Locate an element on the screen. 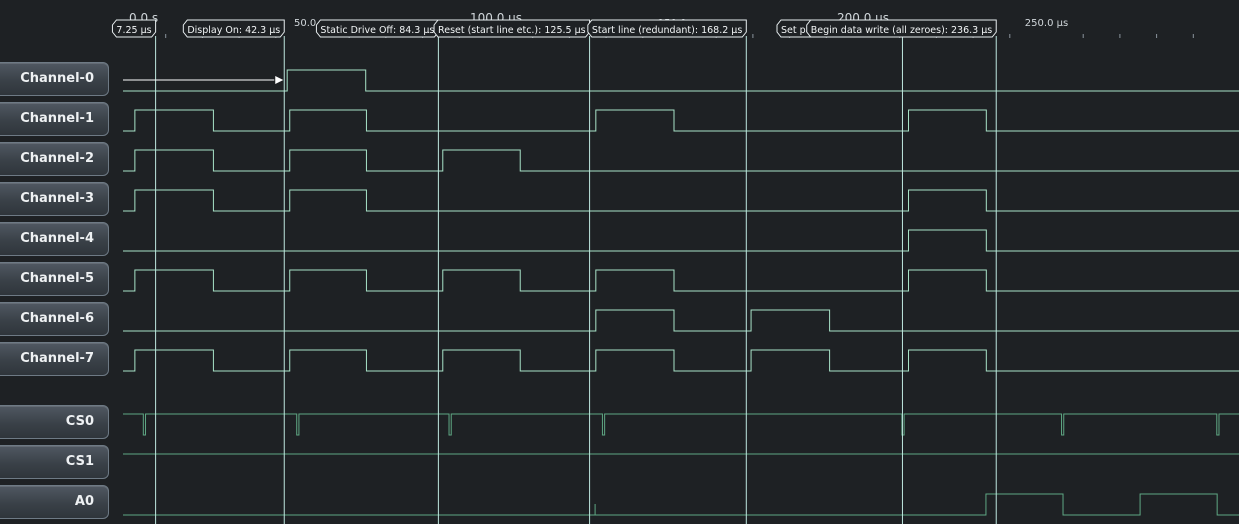  marker-flag-label: Start line (redundant): 168.2 µs is located at coordinates (667, 30).